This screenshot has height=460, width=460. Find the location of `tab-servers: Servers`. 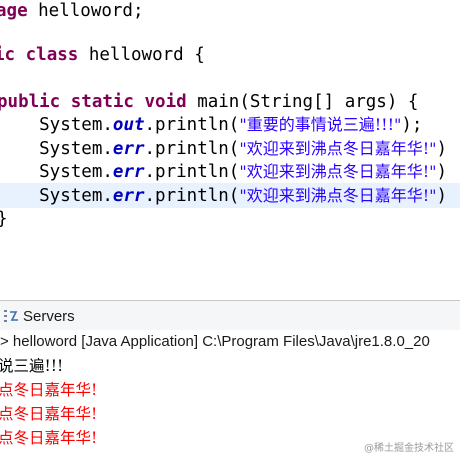

tab-servers: Servers is located at coordinates (39, 317).